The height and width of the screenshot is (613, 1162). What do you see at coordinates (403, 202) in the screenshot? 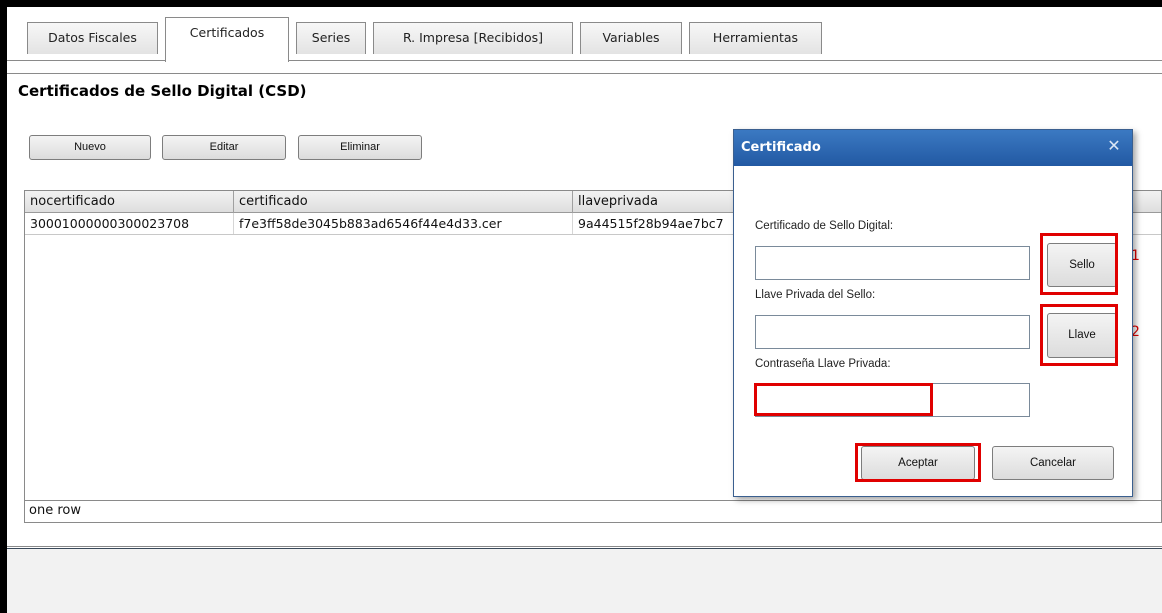
I see `column-header-certificado: certificado` at bounding box center [403, 202].